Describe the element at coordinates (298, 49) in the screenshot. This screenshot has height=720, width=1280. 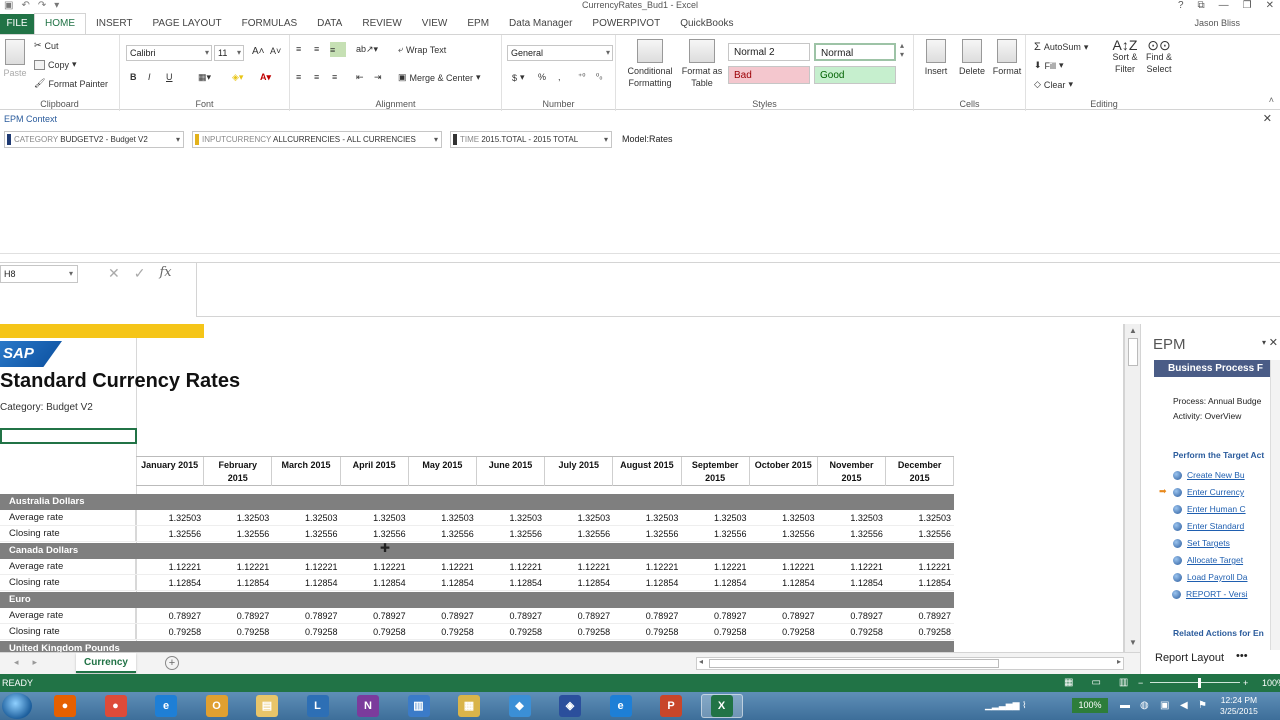
I see `top-align-icon: ≡` at that location.